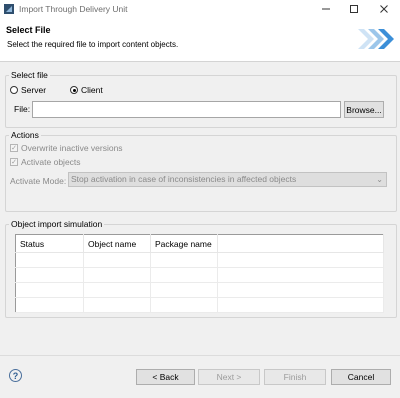 The width and height of the screenshot is (400, 398). What do you see at coordinates (200, 355) in the screenshot?
I see `footer-divider` at bounding box center [200, 355].